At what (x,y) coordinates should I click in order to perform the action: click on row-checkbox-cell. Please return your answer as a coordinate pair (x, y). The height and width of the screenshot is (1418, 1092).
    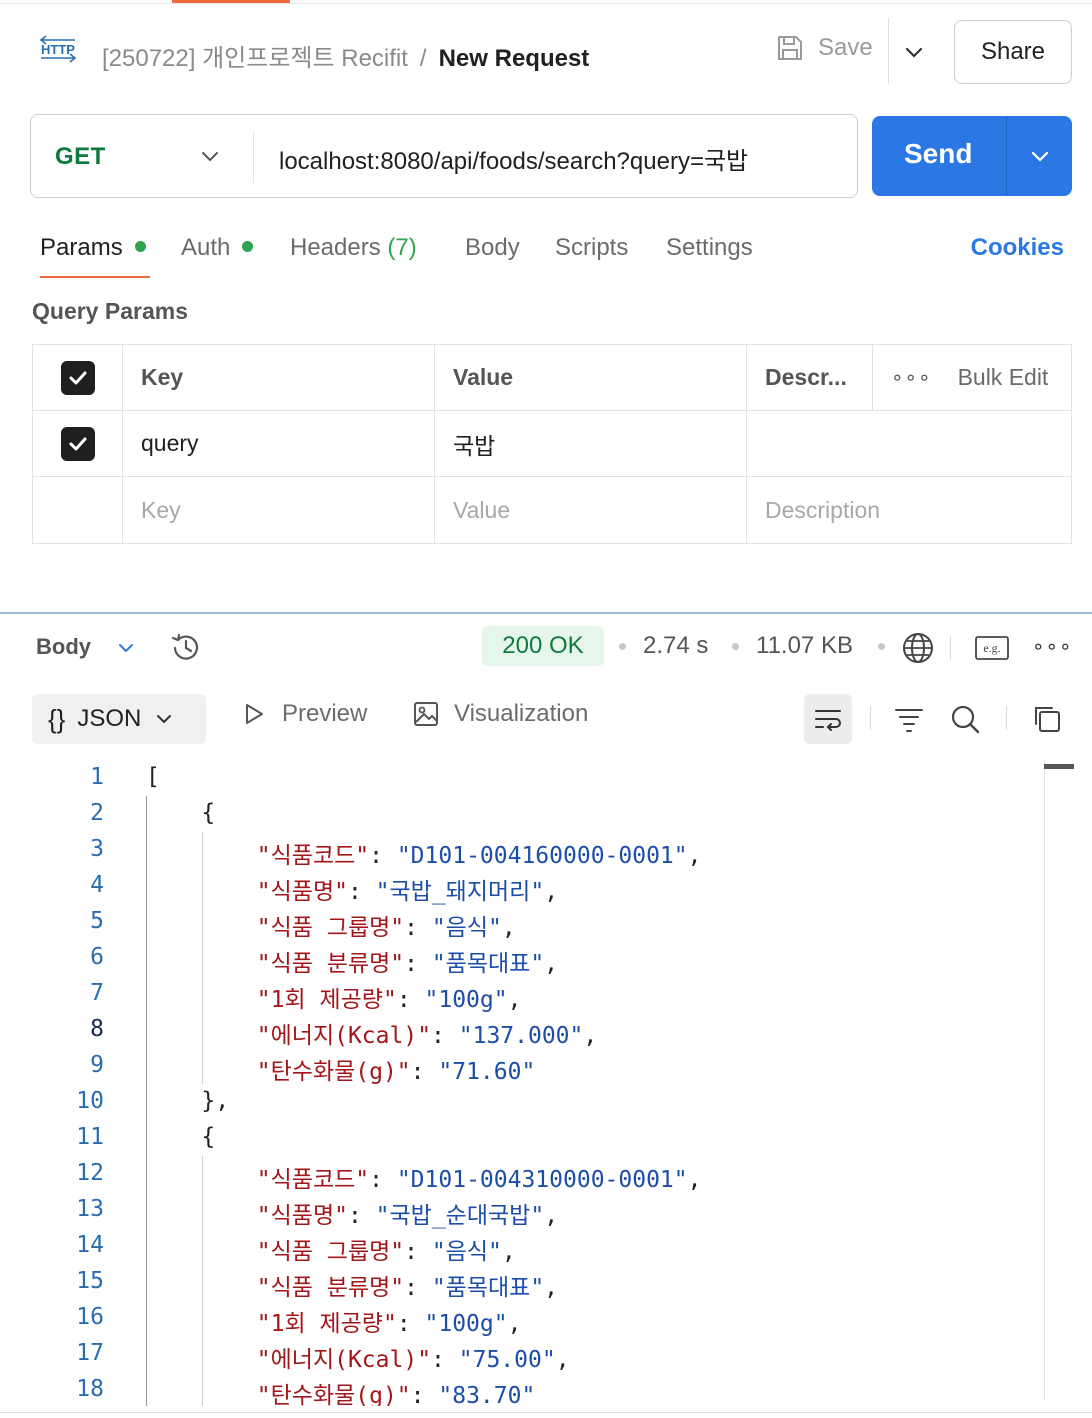
    Looking at the image, I should click on (78, 443).